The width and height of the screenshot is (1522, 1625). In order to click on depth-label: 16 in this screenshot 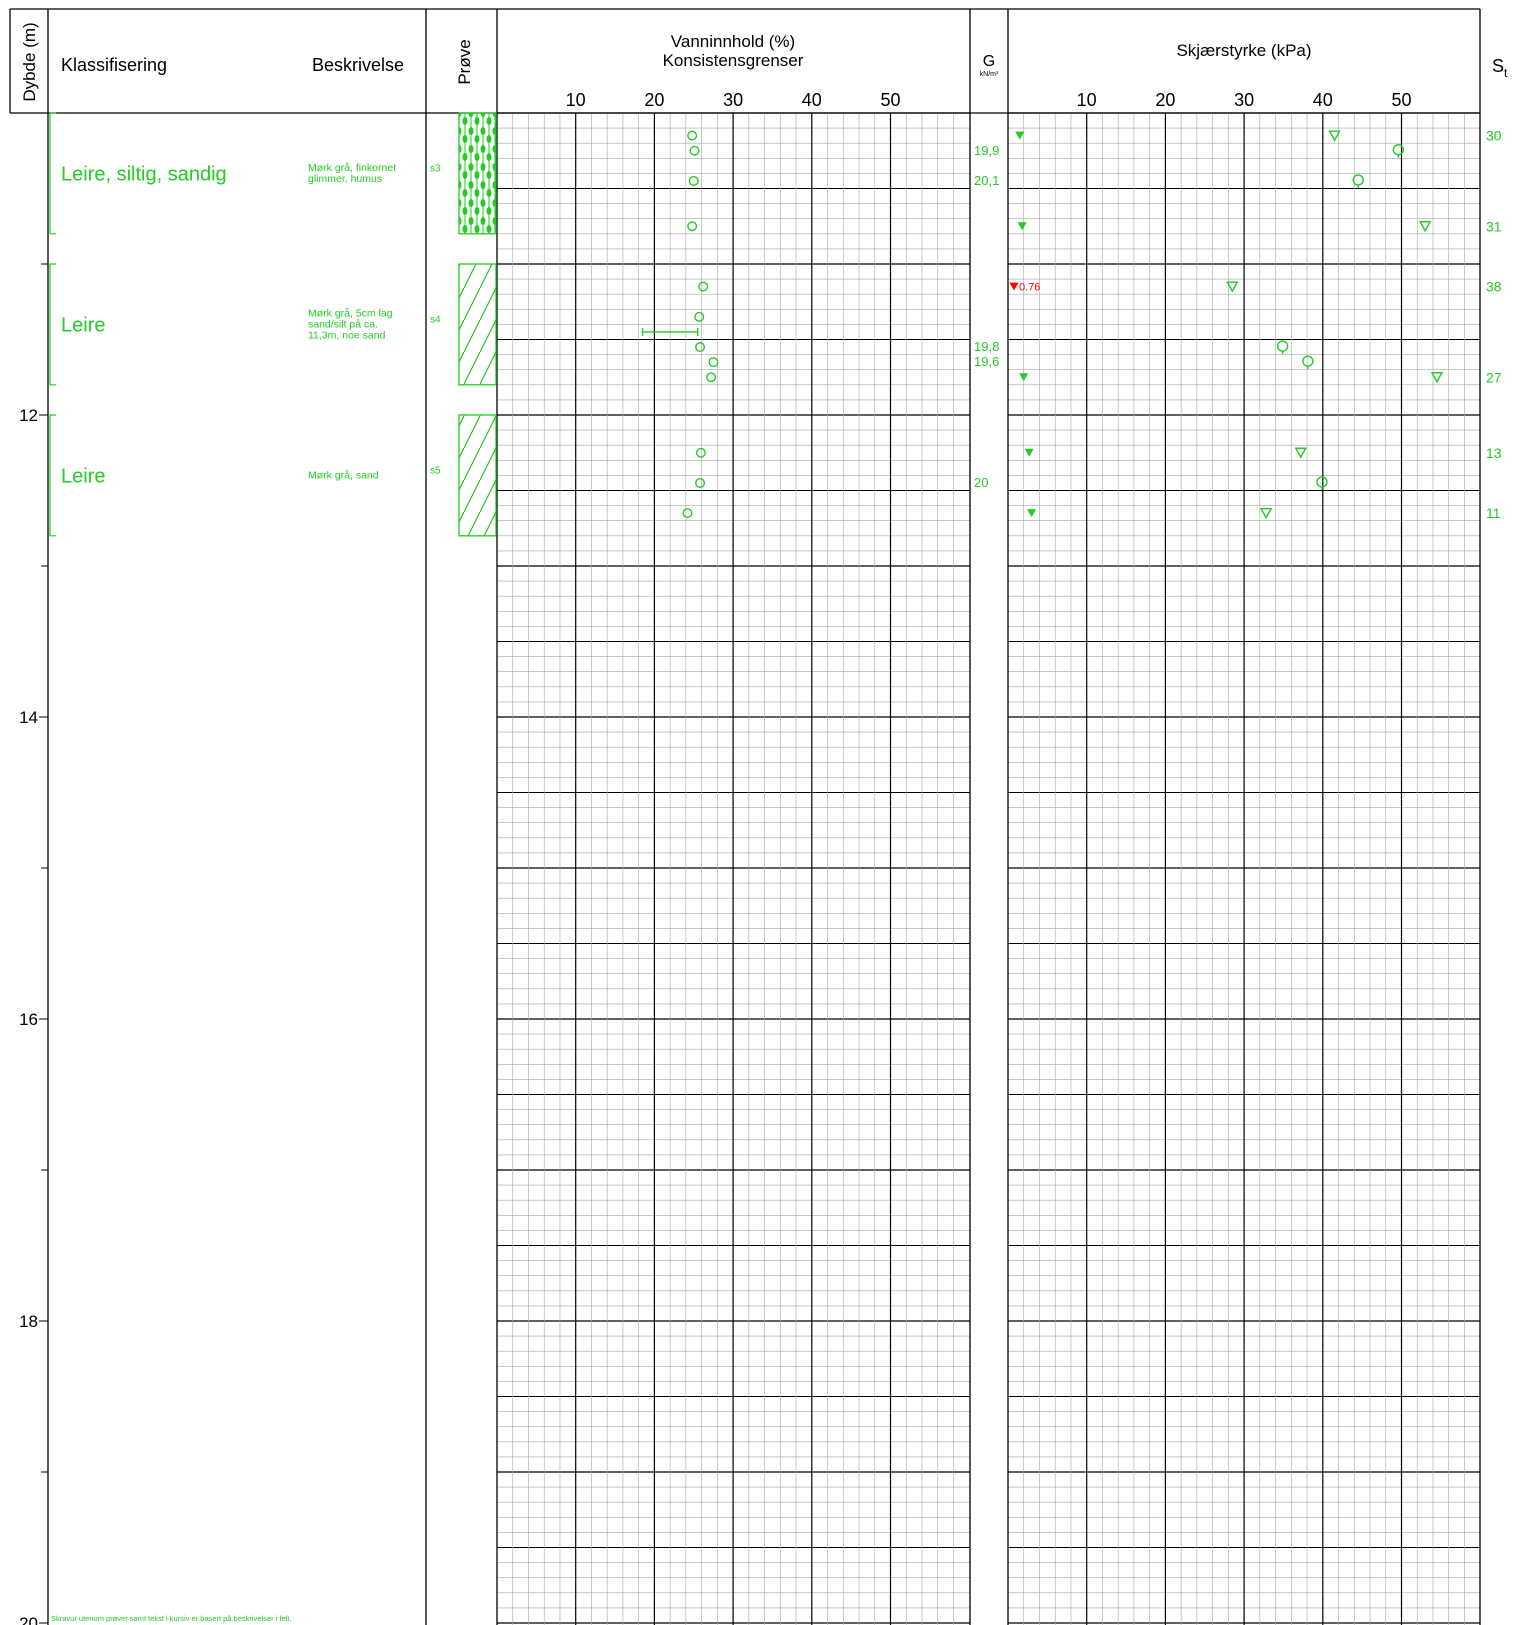, I will do `click(28, 1019)`.